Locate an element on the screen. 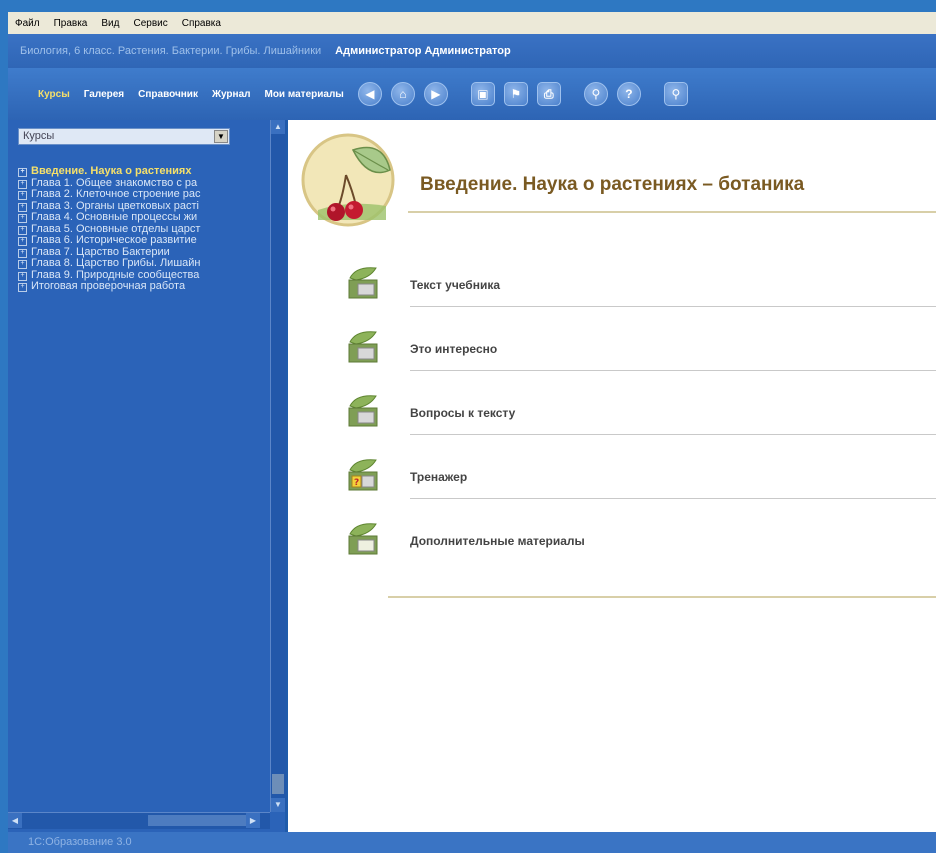 Image resolution: width=936 pixels, height=853 pixels. course-select-value: Курсы is located at coordinates (39, 136).